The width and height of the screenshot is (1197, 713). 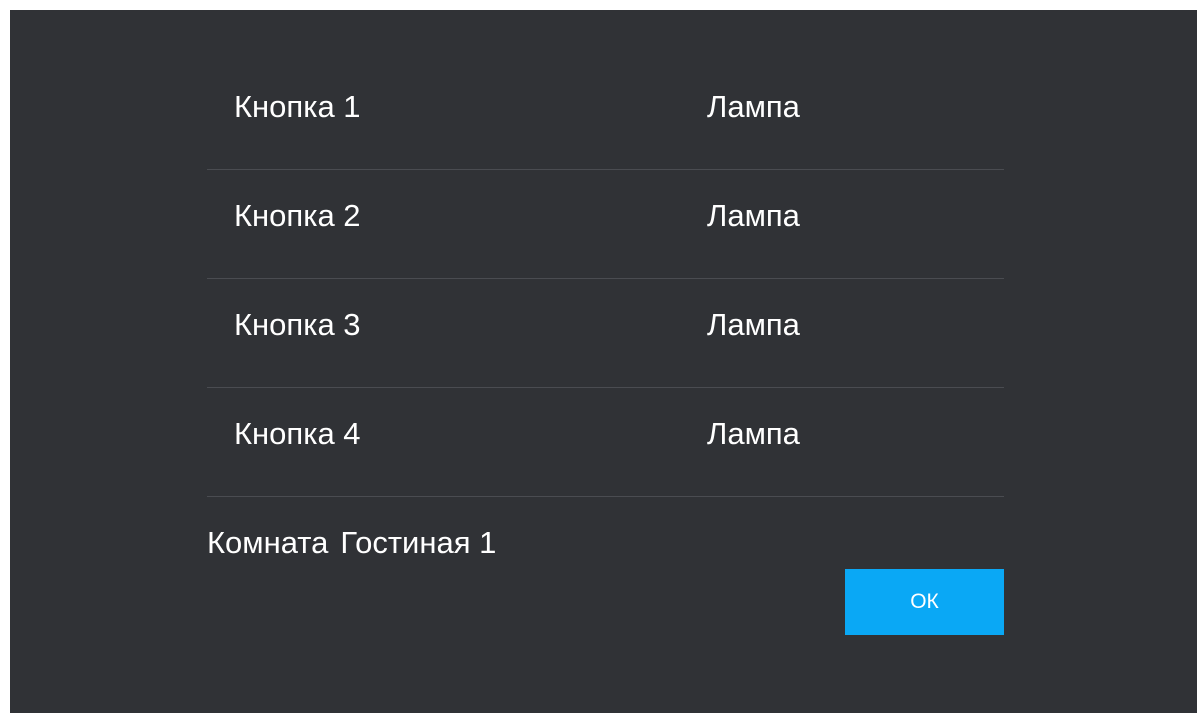 I want to click on button-name: Кнопка 2, so click(x=297, y=215).